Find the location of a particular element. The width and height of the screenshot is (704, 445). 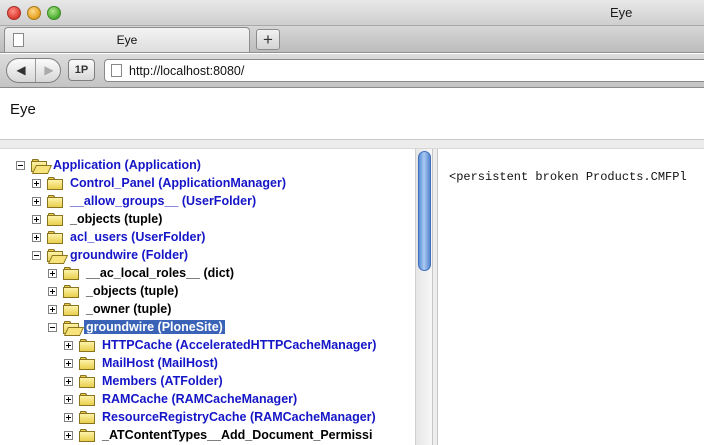

browser-toolbar: ◀ ▶ 1P is located at coordinates (352, 71).